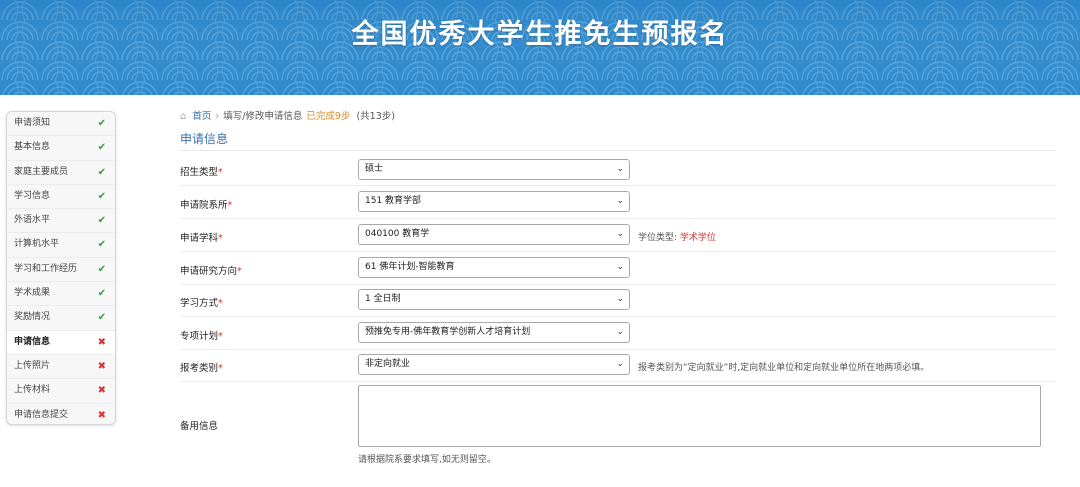 This screenshot has height=487, width=1080. Describe the element at coordinates (328, 116) in the screenshot. I see `progress-text: 已完成9步` at that location.